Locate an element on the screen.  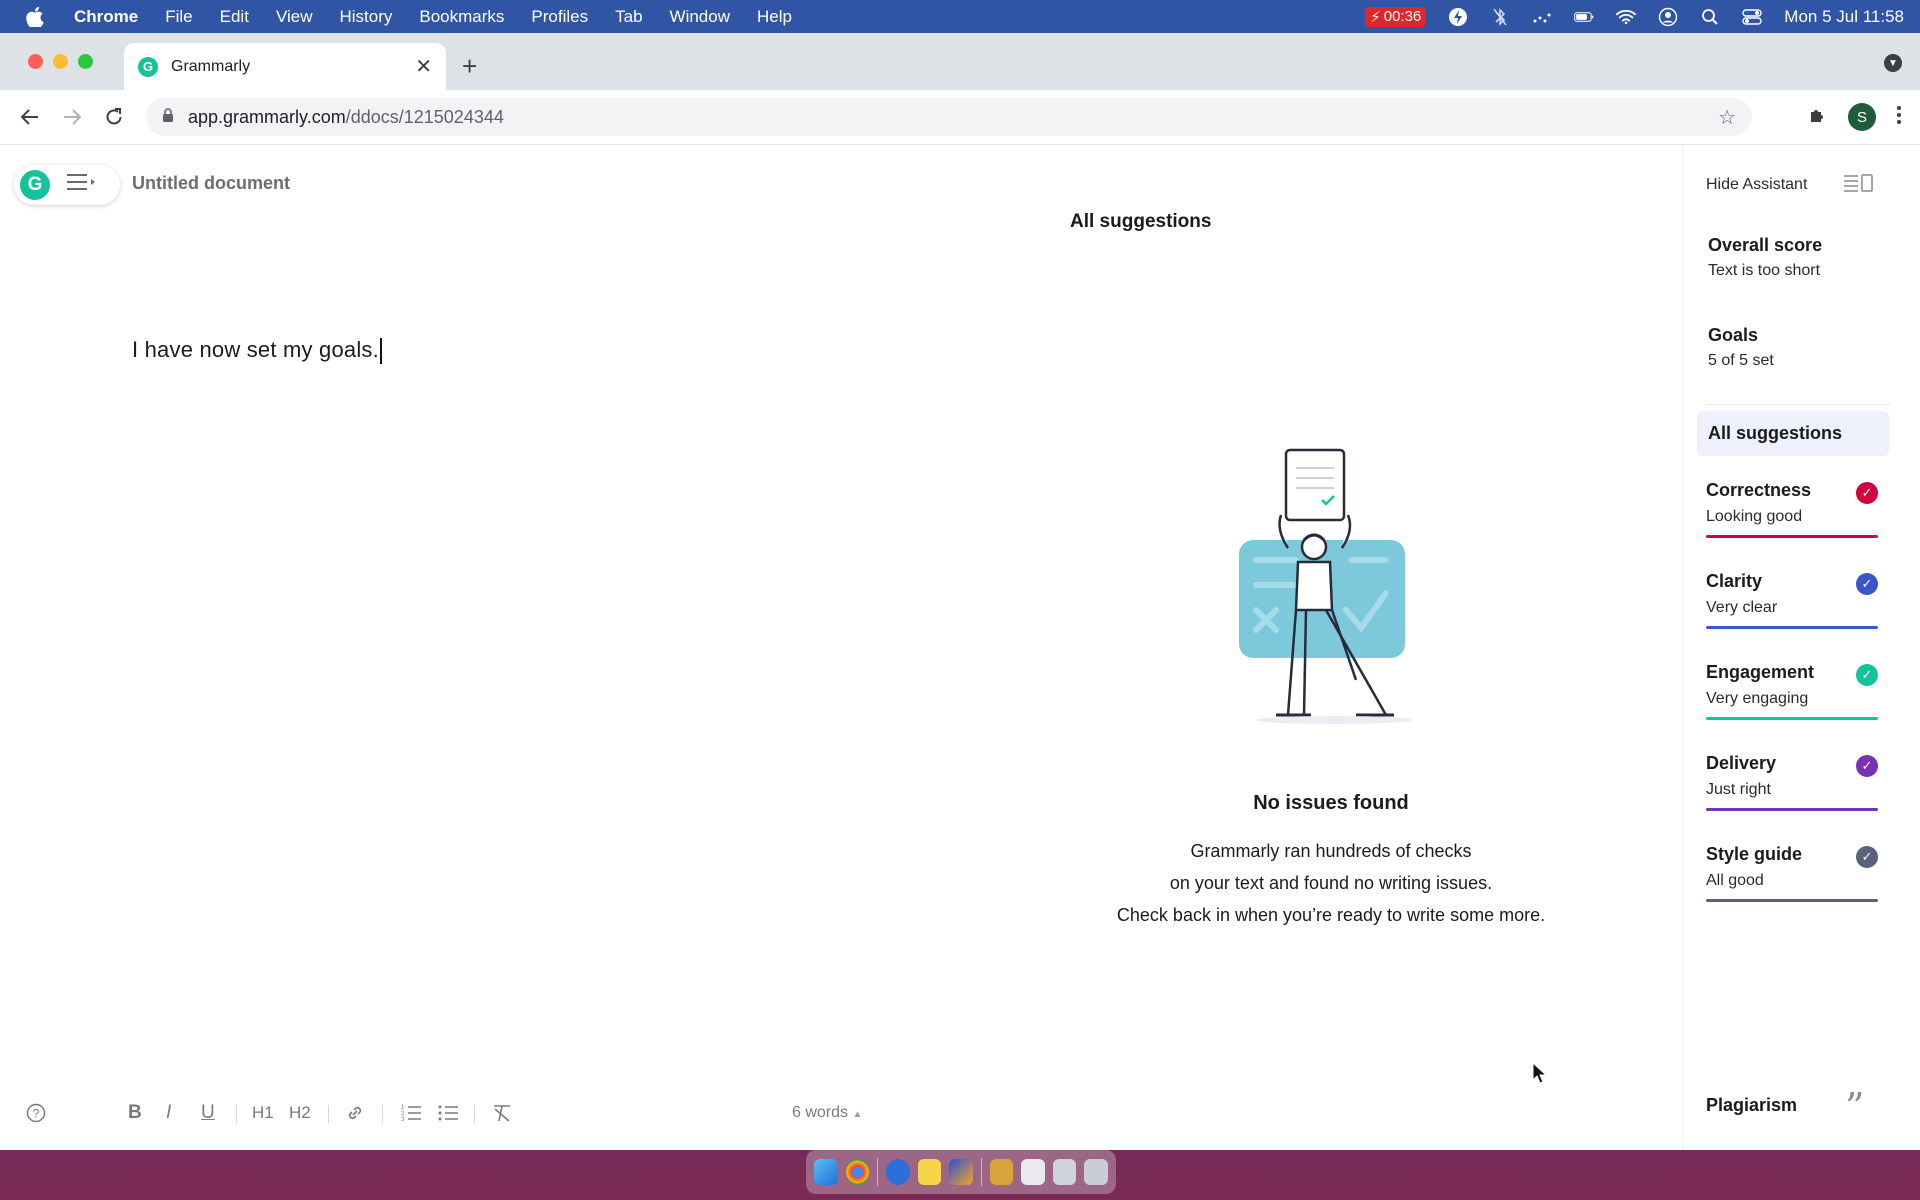
close-tab-icon: ✕ is located at coordinates (423, 66).